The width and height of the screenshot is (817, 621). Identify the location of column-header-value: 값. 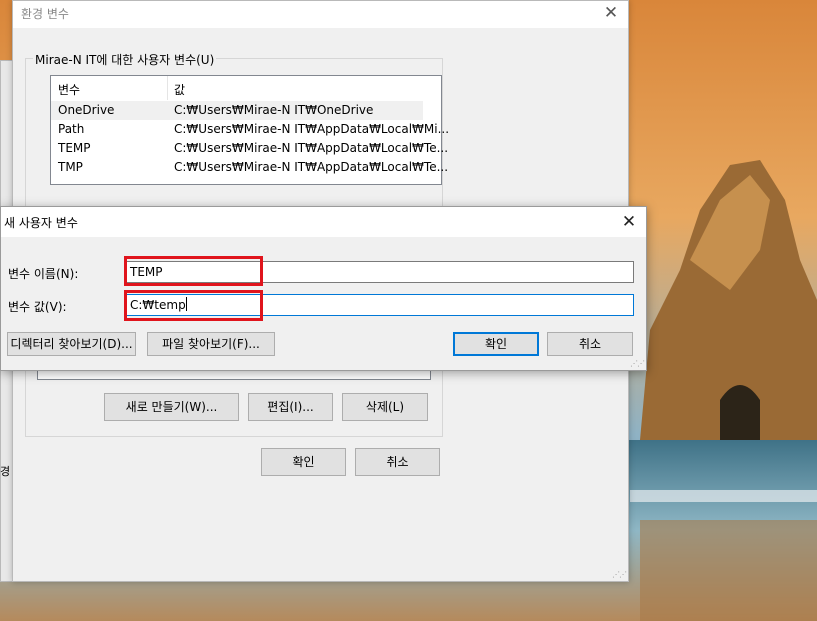
(179, 89).